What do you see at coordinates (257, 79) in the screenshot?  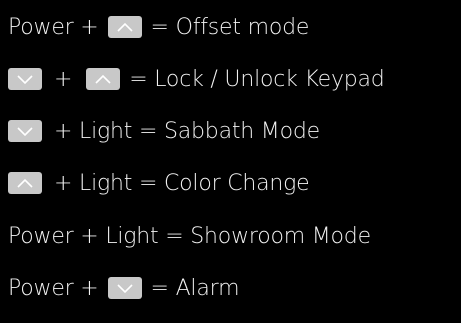 I see `legend-result: = Lock / Unlock Keypad` at bounding box center [257, 79].